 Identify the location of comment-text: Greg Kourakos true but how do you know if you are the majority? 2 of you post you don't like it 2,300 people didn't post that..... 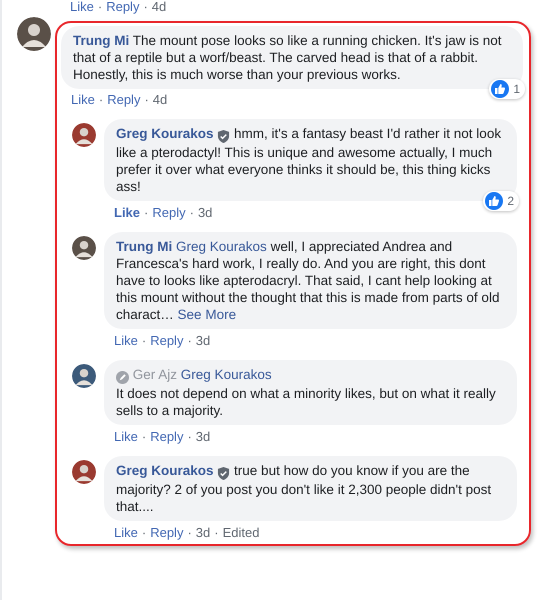
(304, 488).